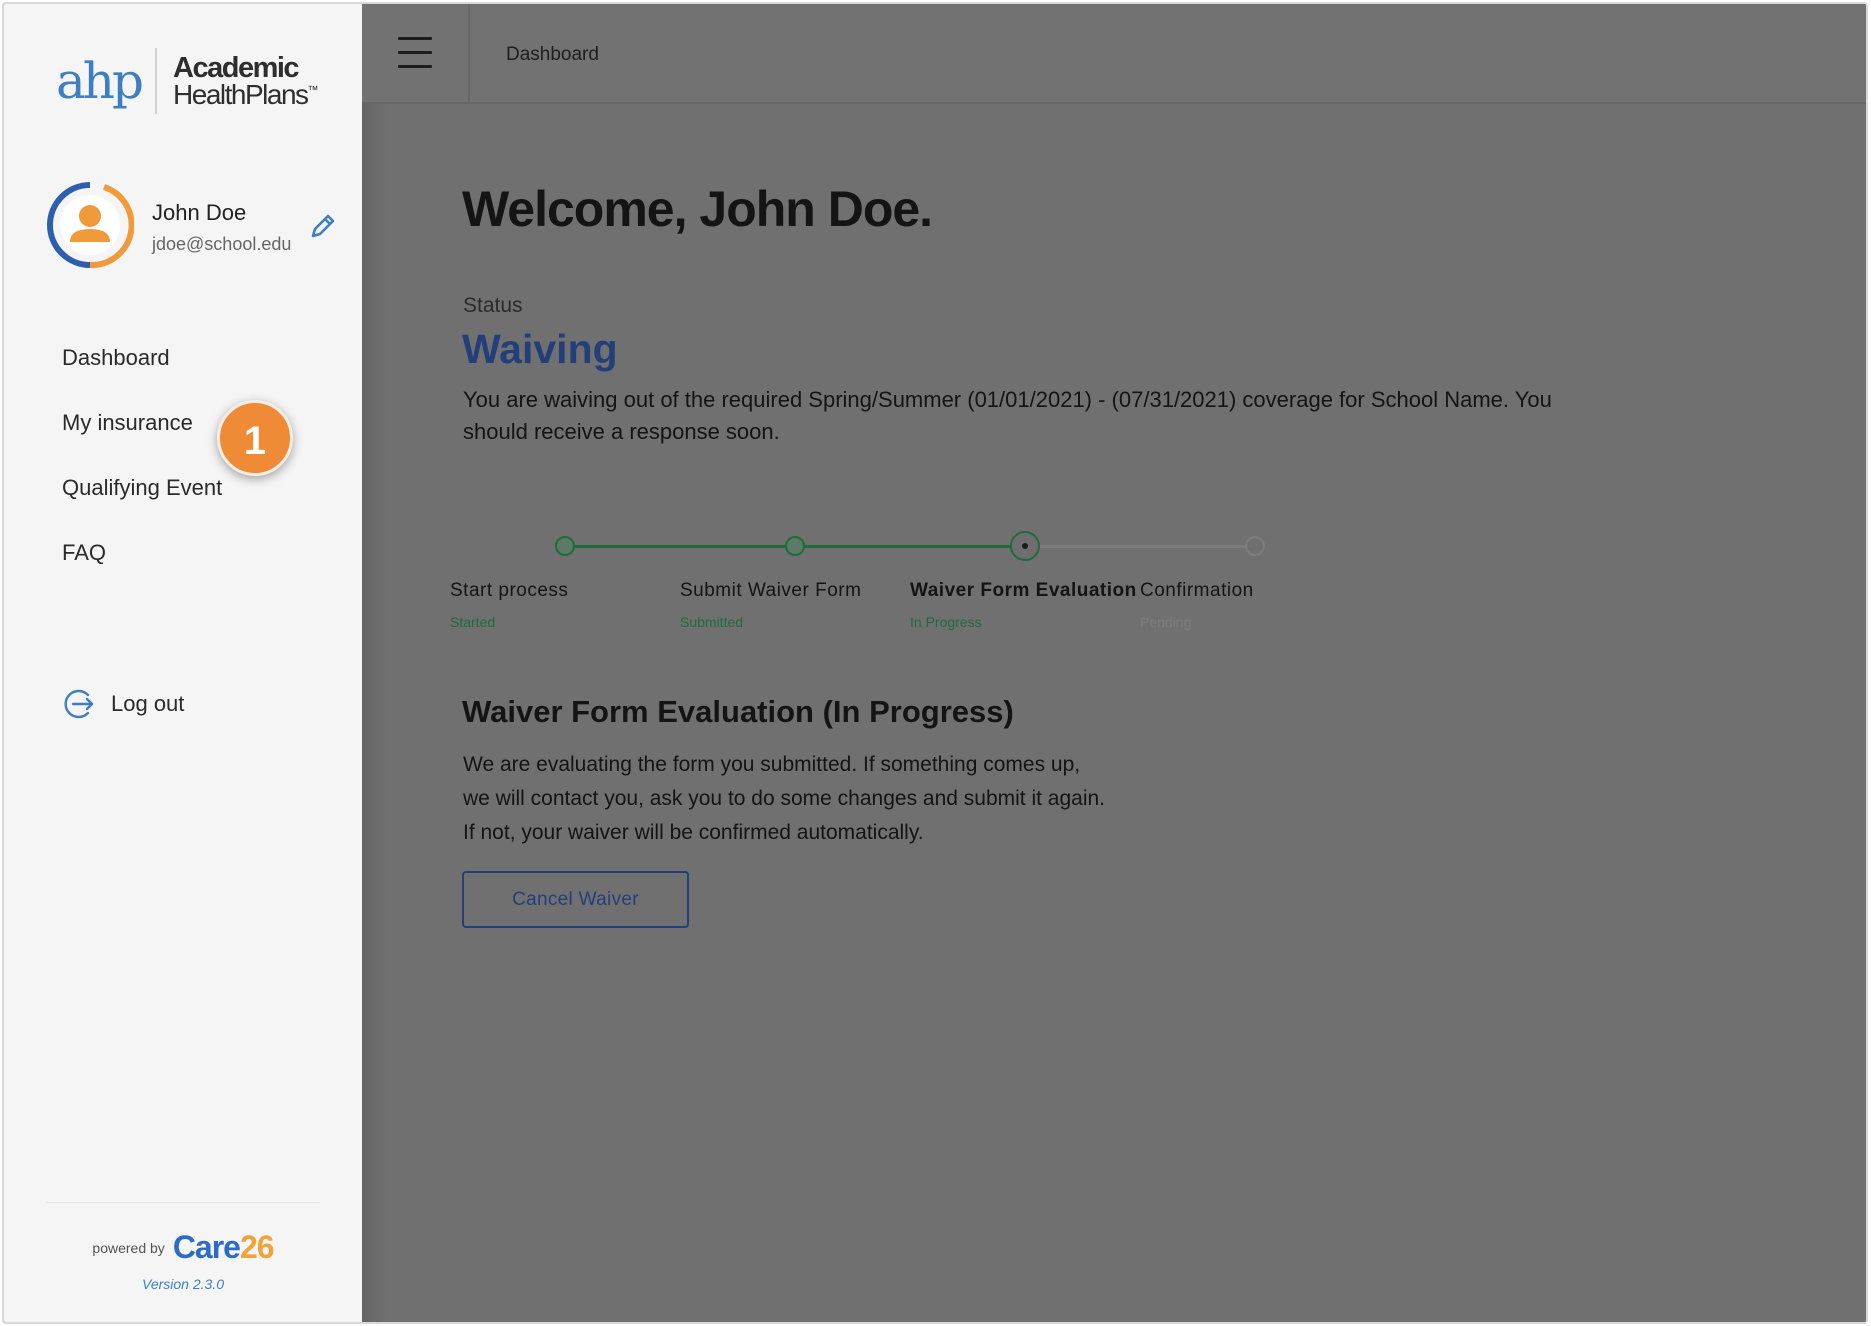 Image resolution: width=1871 pixels, height=1326 pixels. Describe the element at coordinates (469, 54) in the screenshot. I see `topbar-divider` at that location.